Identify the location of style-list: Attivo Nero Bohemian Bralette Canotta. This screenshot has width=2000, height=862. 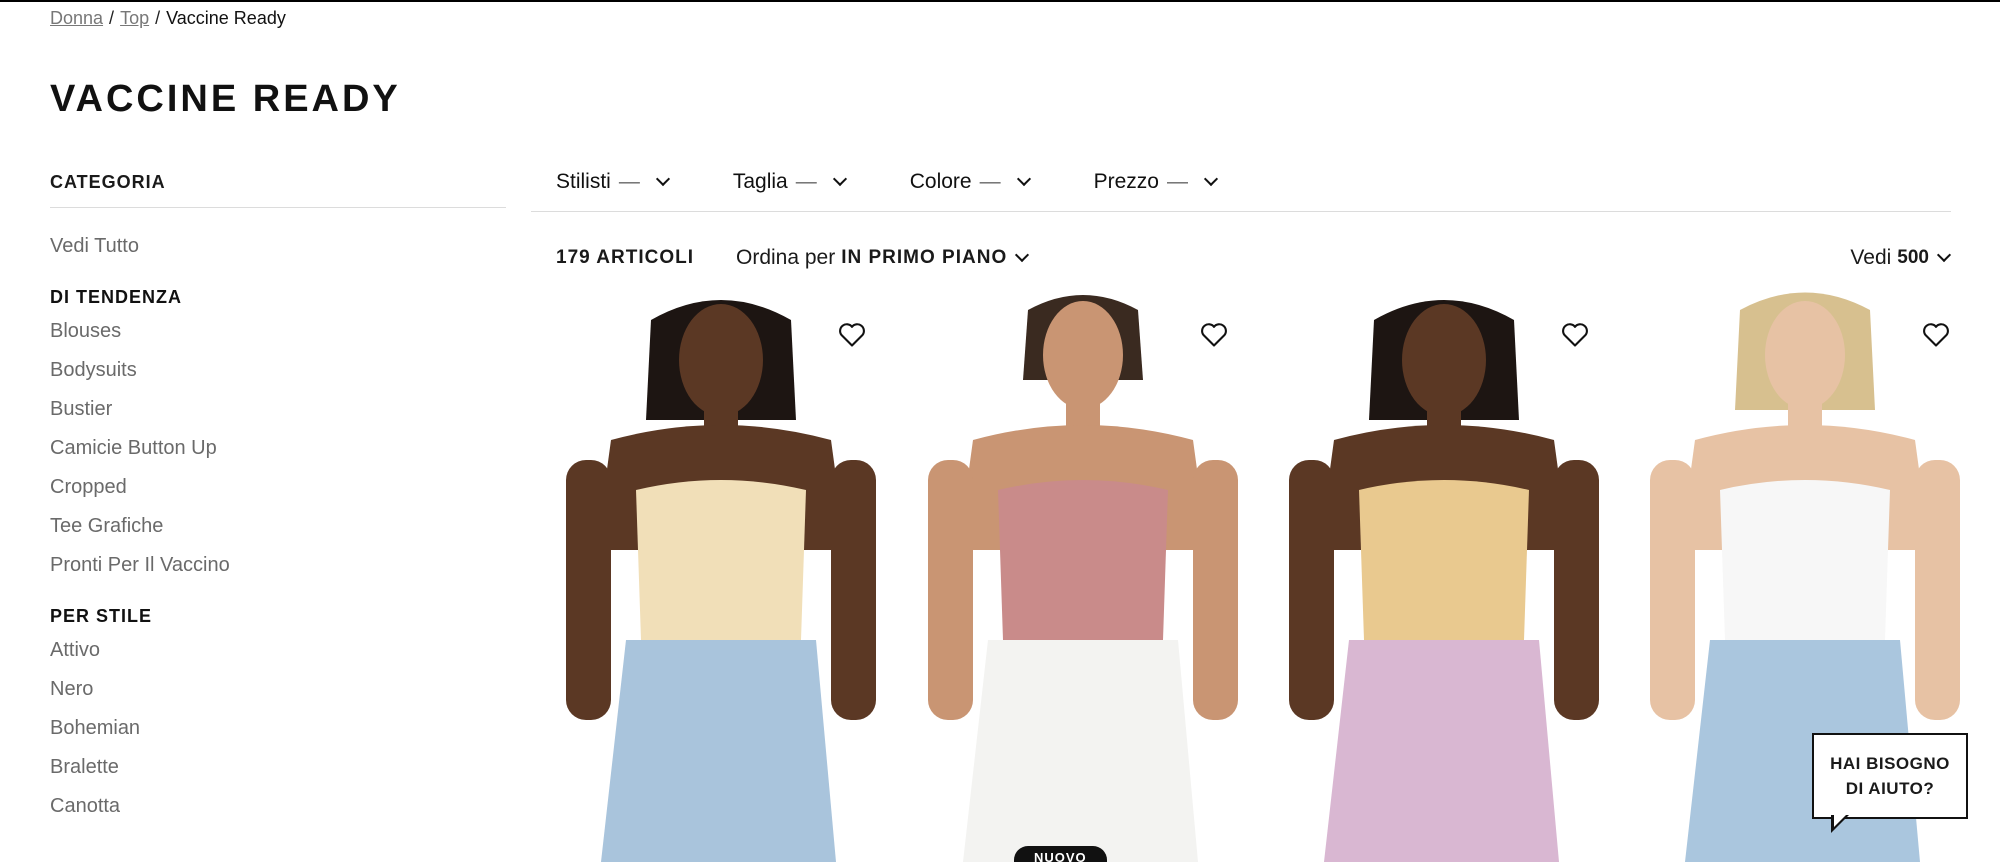
(278, 728).